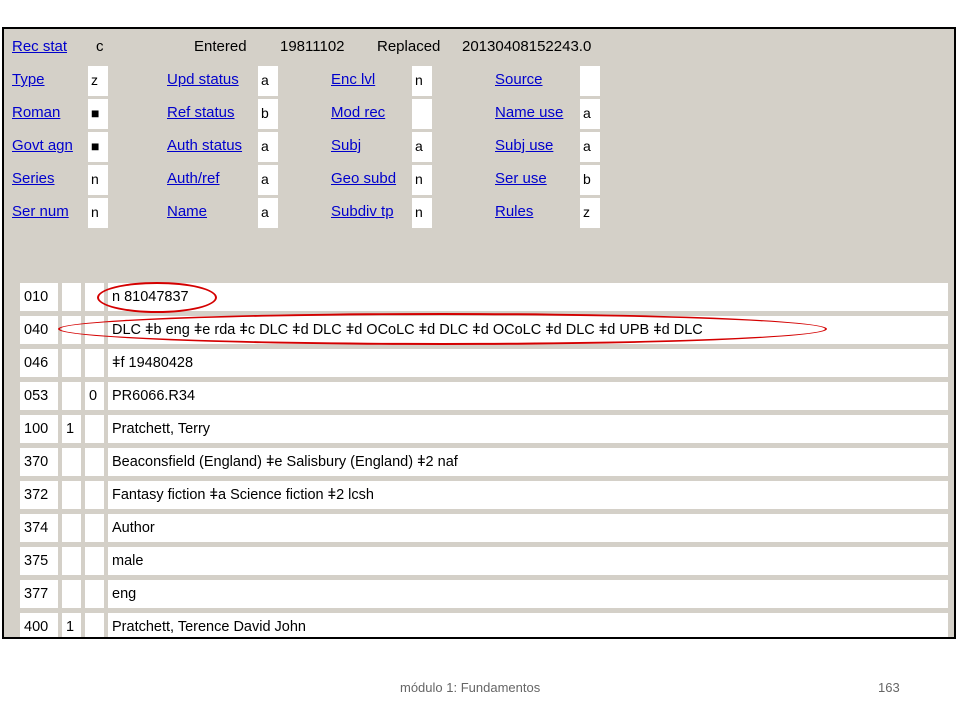 The image size is (960, 720). What do you see at coordinates (201, 113) in the screenshot?
I see `fixed-field-label: Ref status` at bounding box center [201, 113].